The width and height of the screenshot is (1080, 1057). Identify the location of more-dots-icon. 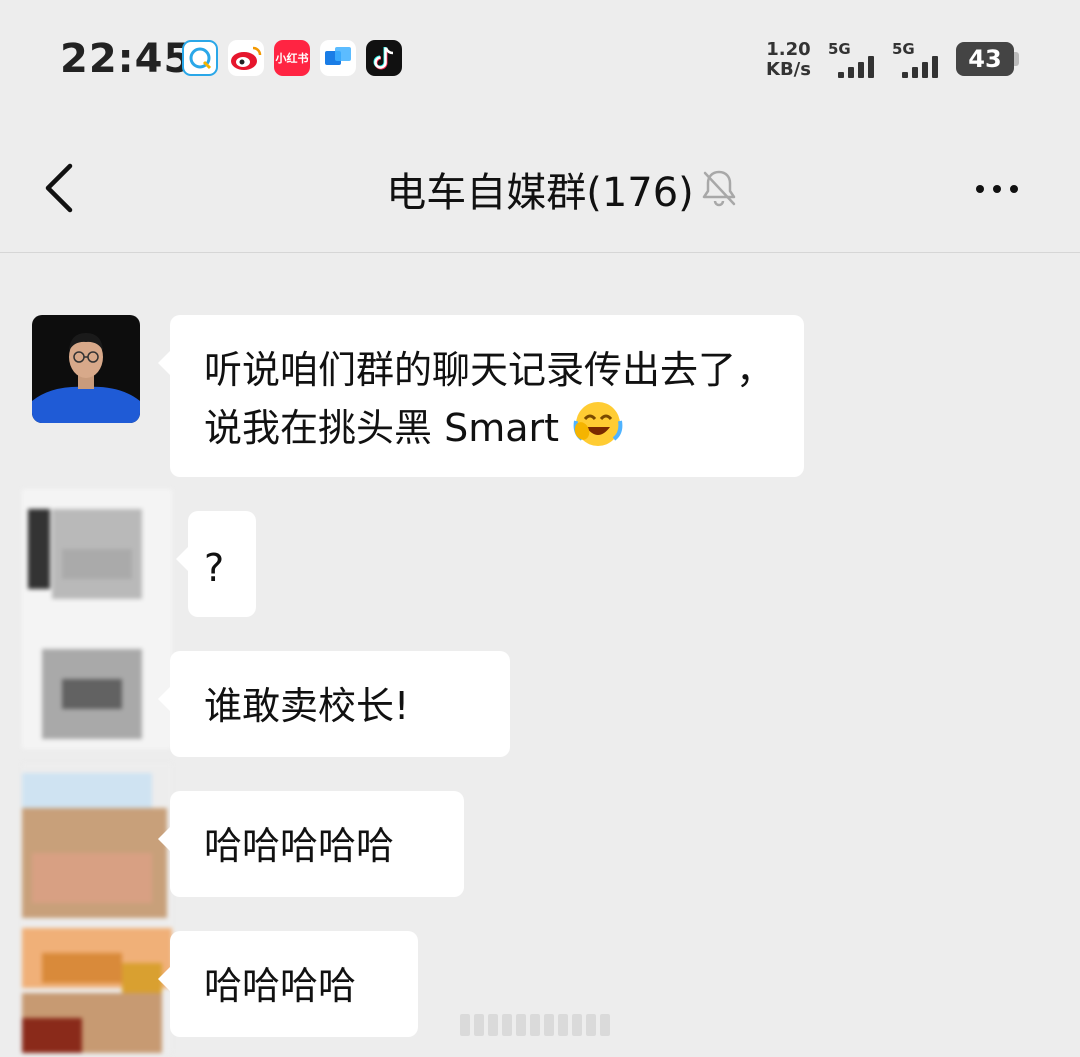
(980, 189).